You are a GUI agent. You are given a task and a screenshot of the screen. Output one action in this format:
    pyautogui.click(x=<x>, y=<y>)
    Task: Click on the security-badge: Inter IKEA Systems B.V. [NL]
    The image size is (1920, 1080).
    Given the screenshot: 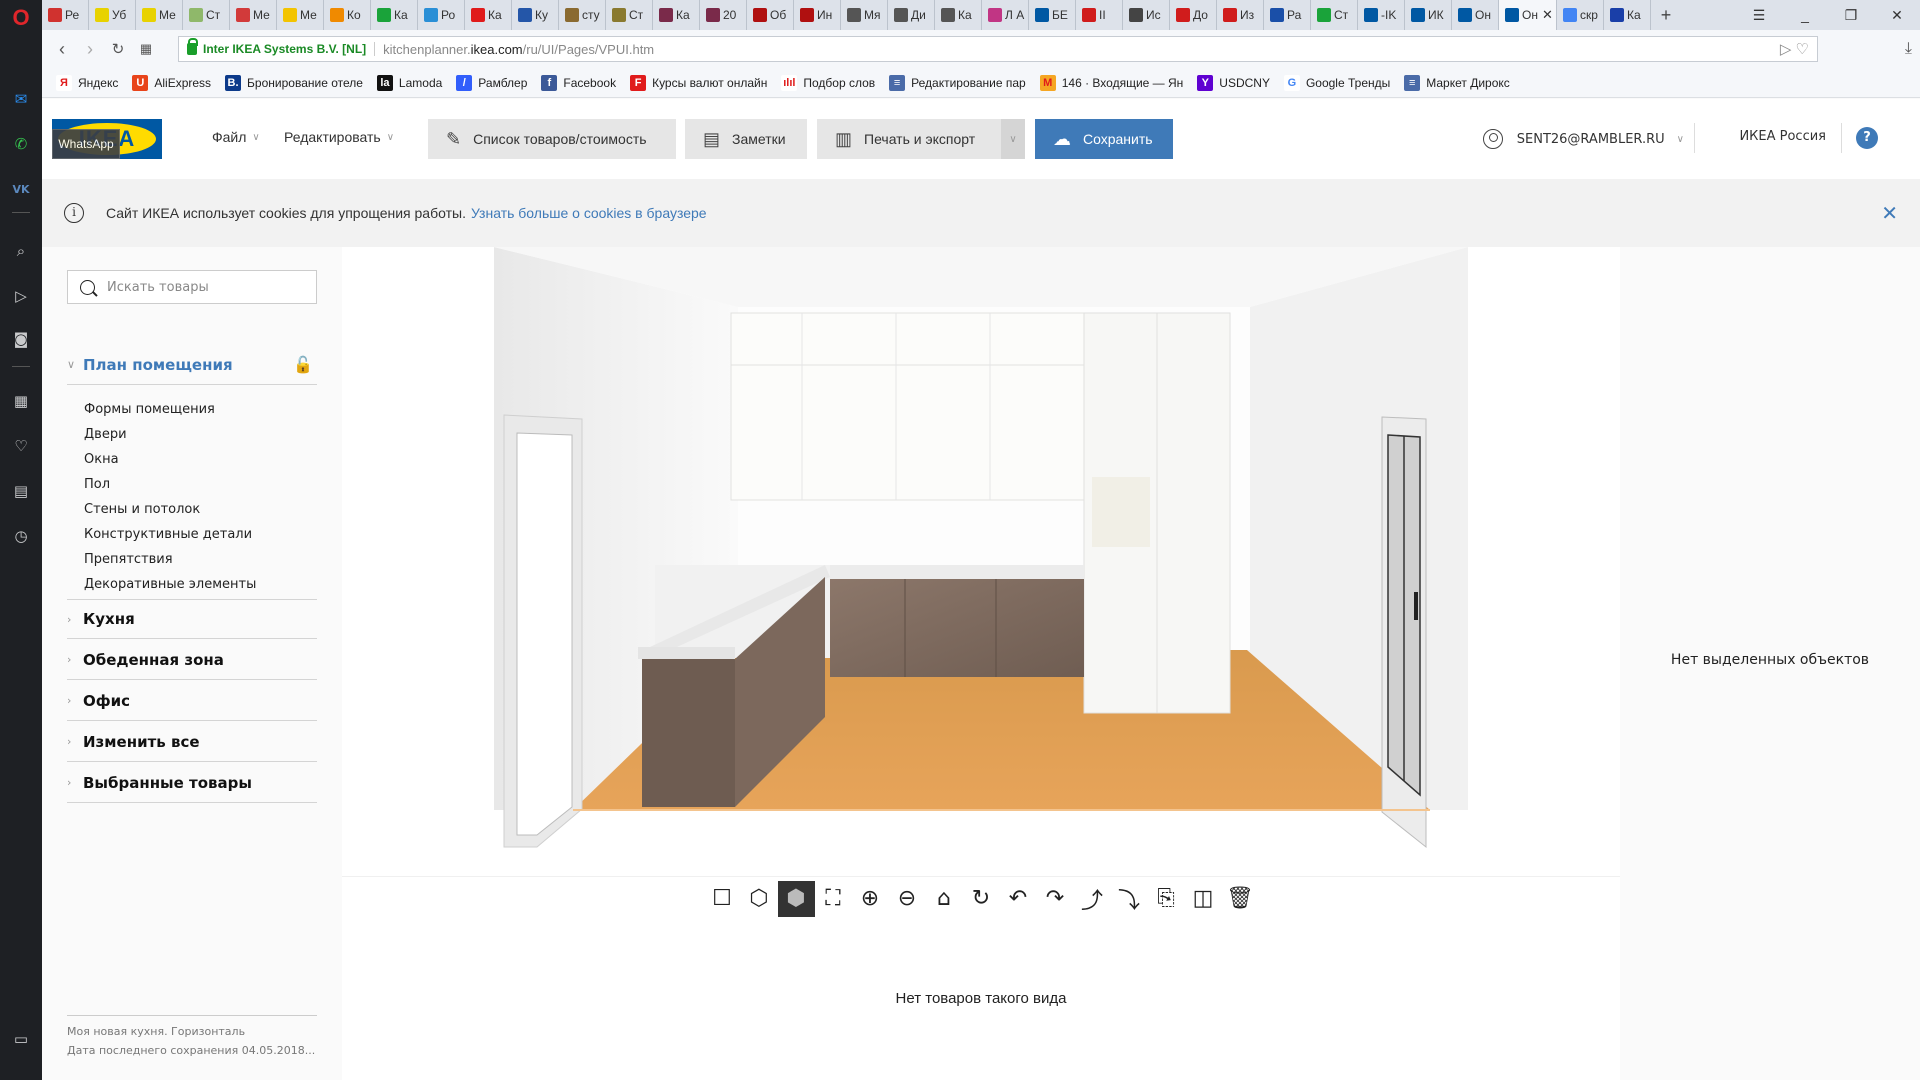 What is the action you would take?
    pyautogui.click(x=289, y=49)
    